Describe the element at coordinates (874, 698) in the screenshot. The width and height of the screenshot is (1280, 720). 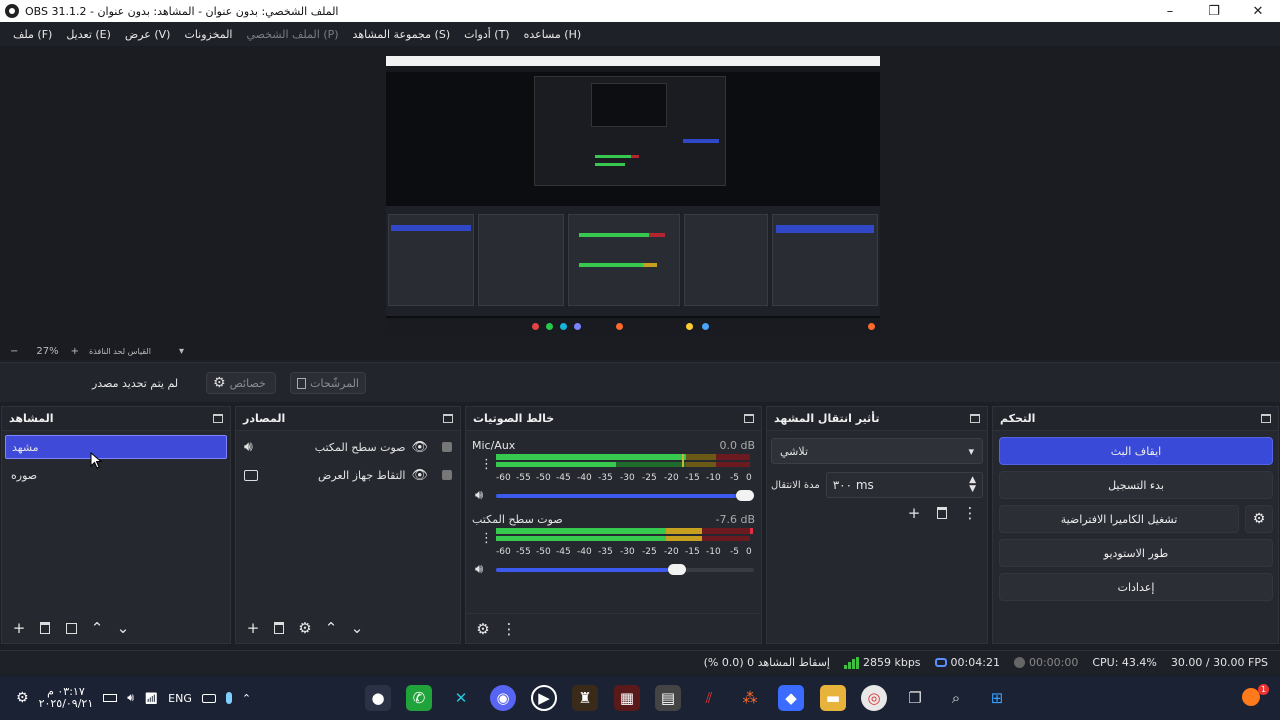
I see `chrome-taskbar-icon: ◎` at that location.